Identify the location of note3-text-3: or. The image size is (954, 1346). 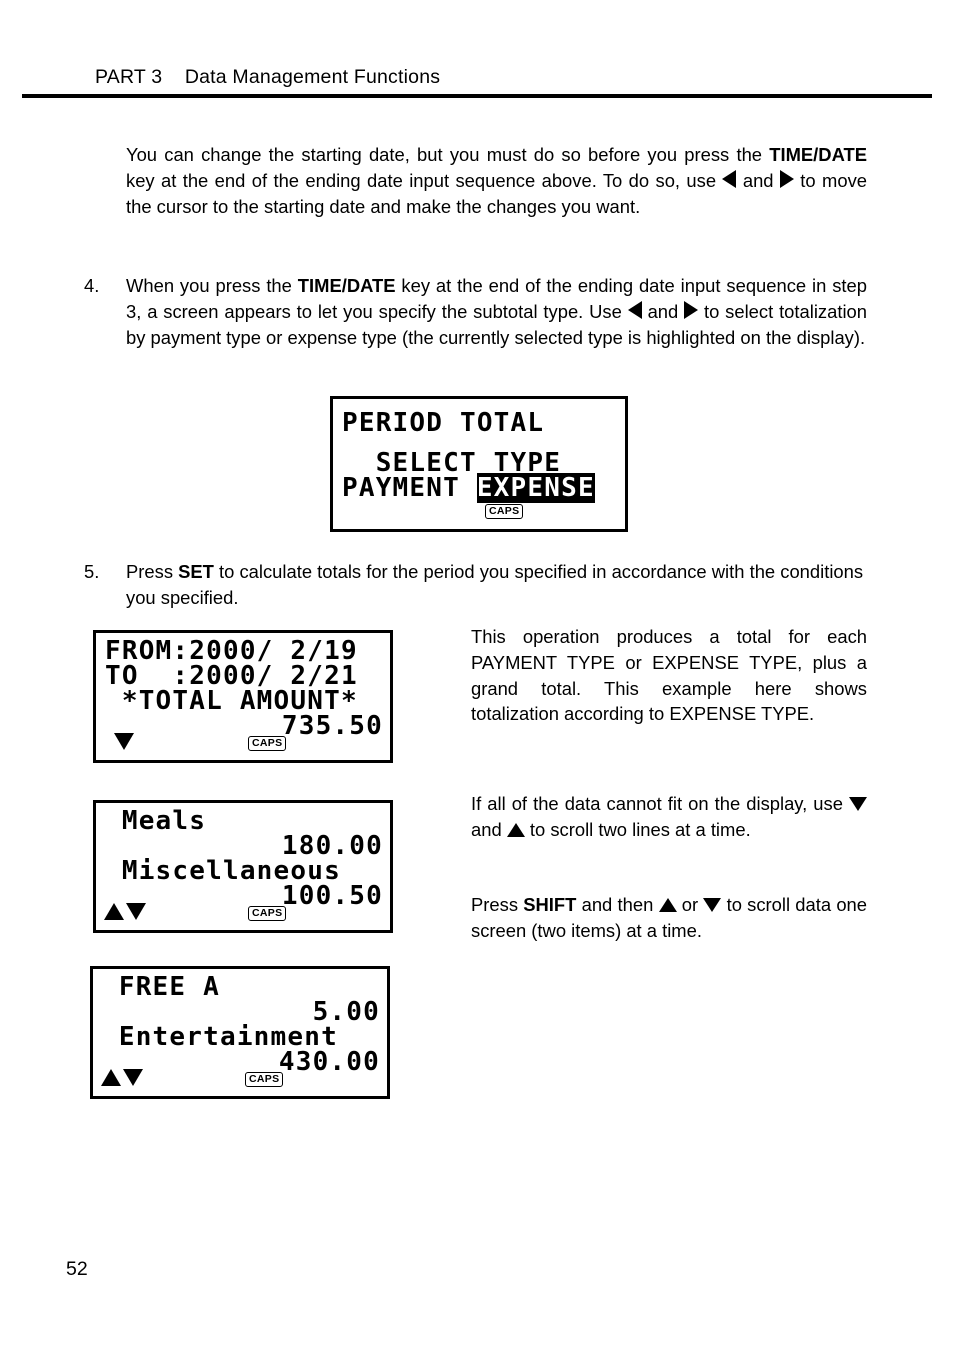
(690, 904).